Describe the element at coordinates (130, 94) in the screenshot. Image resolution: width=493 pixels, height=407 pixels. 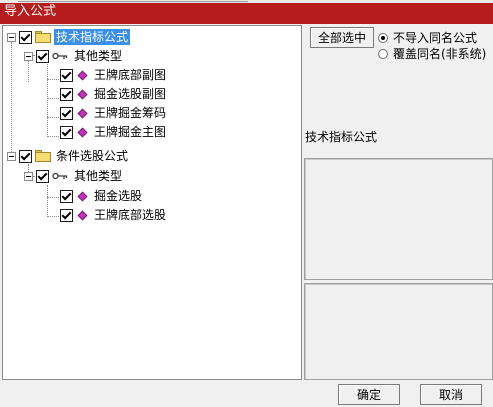
I see `tree-item-label: 掘金选股副图` at that location.